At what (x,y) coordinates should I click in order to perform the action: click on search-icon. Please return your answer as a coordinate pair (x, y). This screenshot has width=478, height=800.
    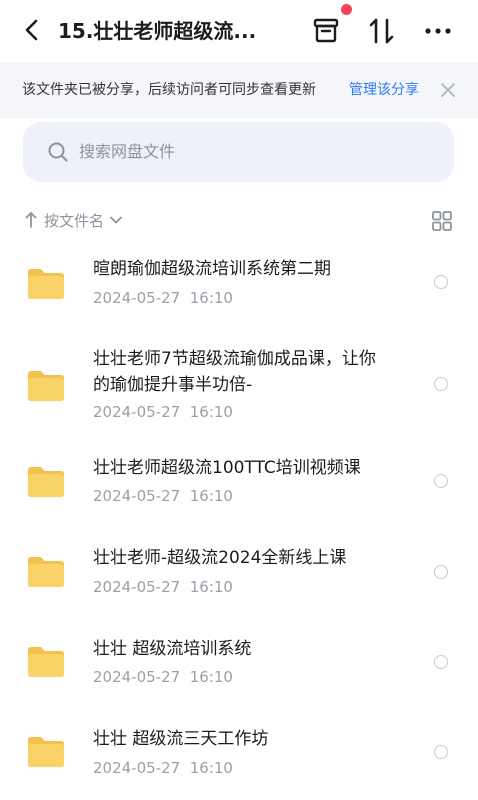
    Looking at the image, I should click on (58, 152).